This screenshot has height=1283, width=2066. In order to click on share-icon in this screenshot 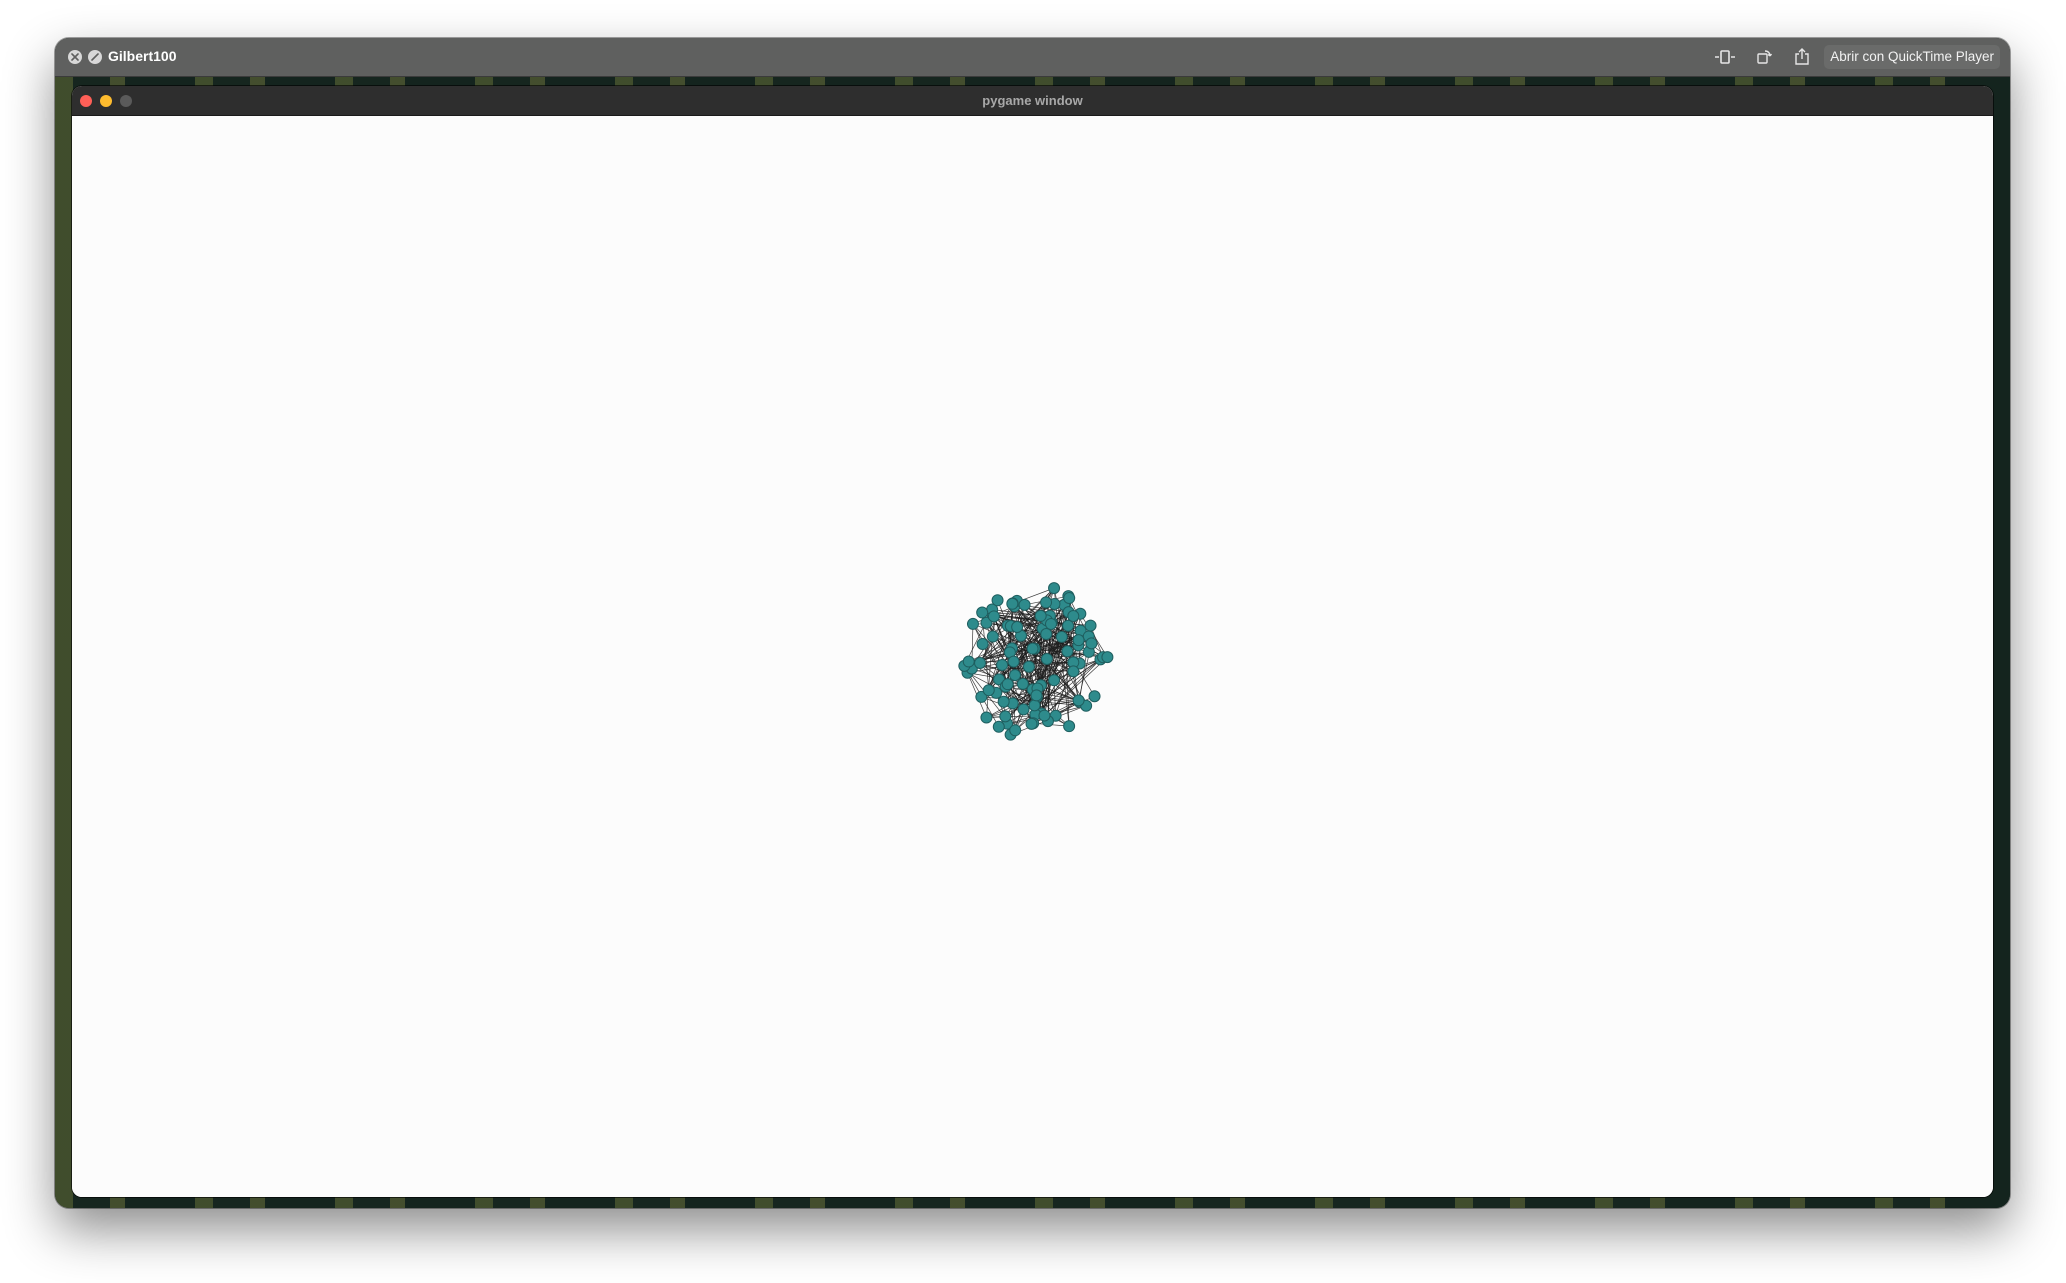, I will do `click(1802, 56)`.